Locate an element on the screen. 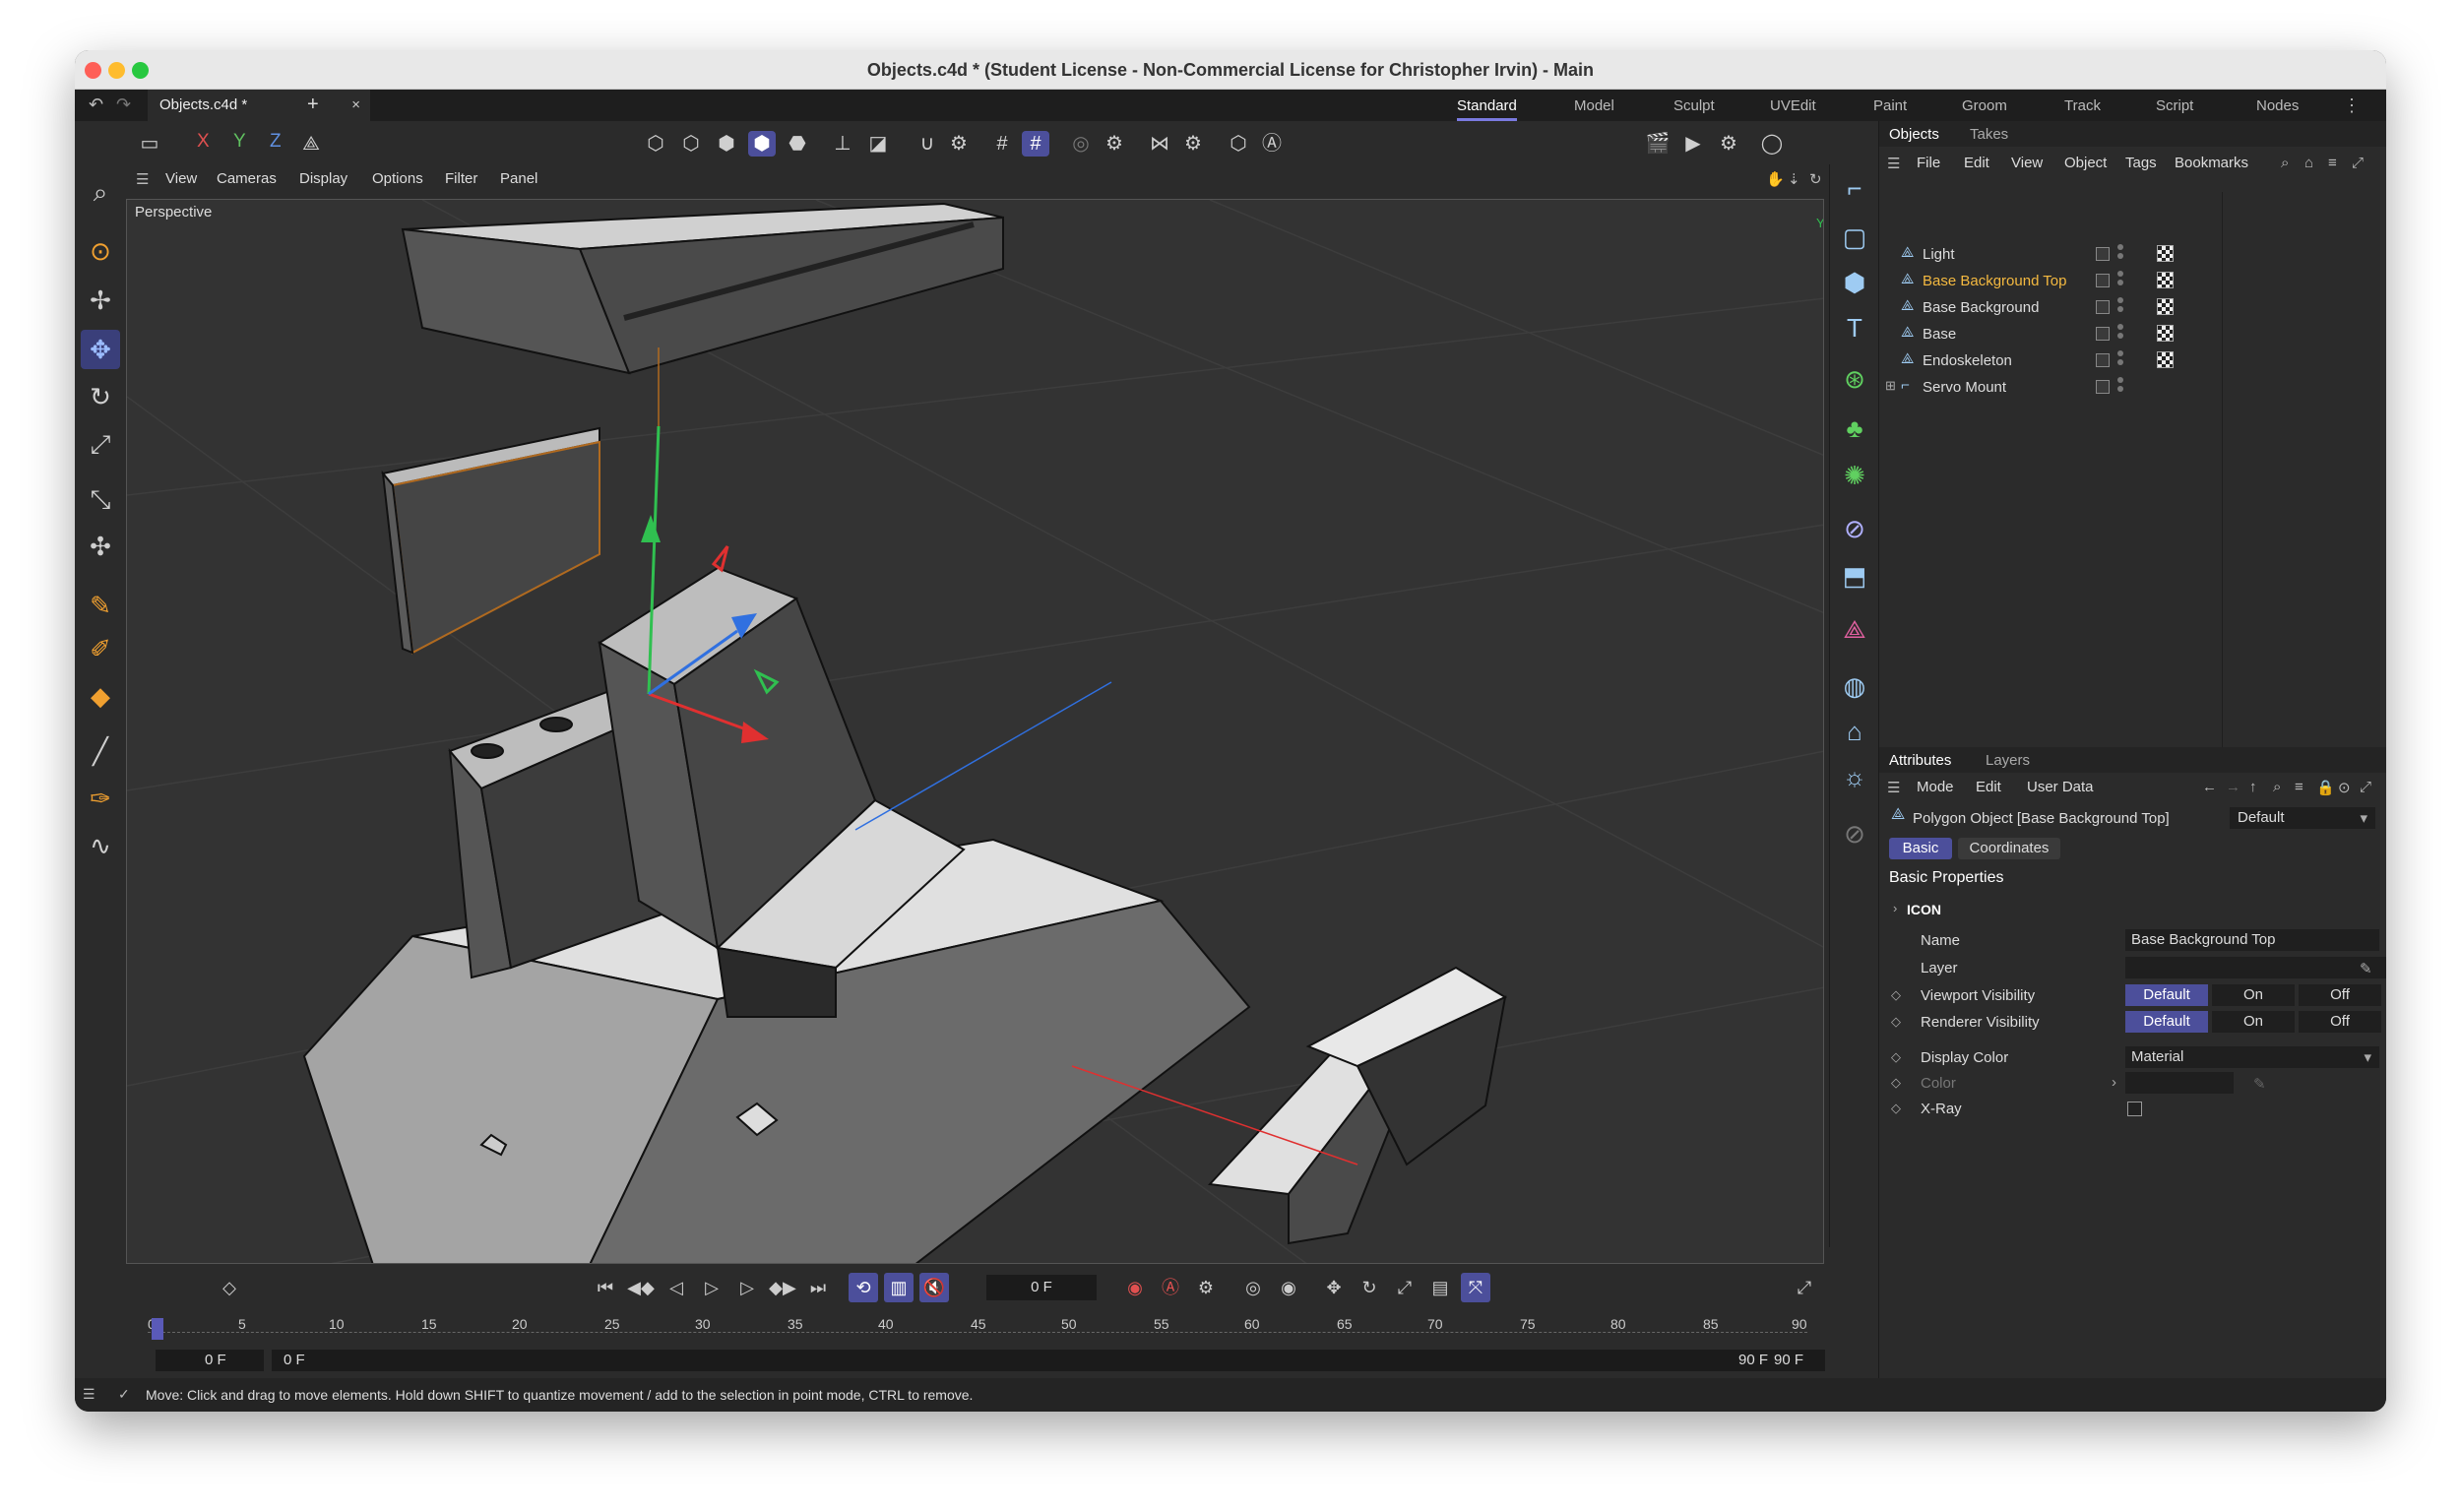 The height and width of the screenshot is (1512, 2461). render-region-icon: 🎬 is located at coordinates (1658, 144).